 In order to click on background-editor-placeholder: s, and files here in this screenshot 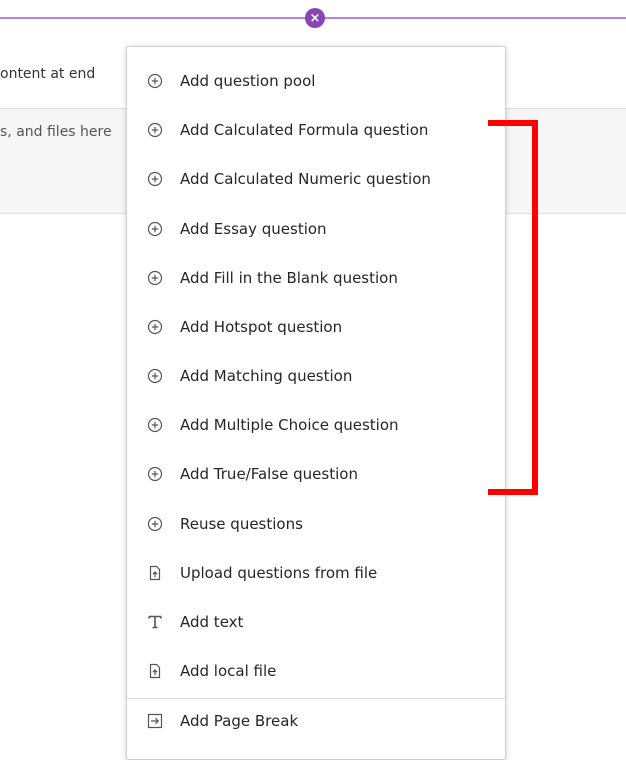, I will do `click(56, 132)`.